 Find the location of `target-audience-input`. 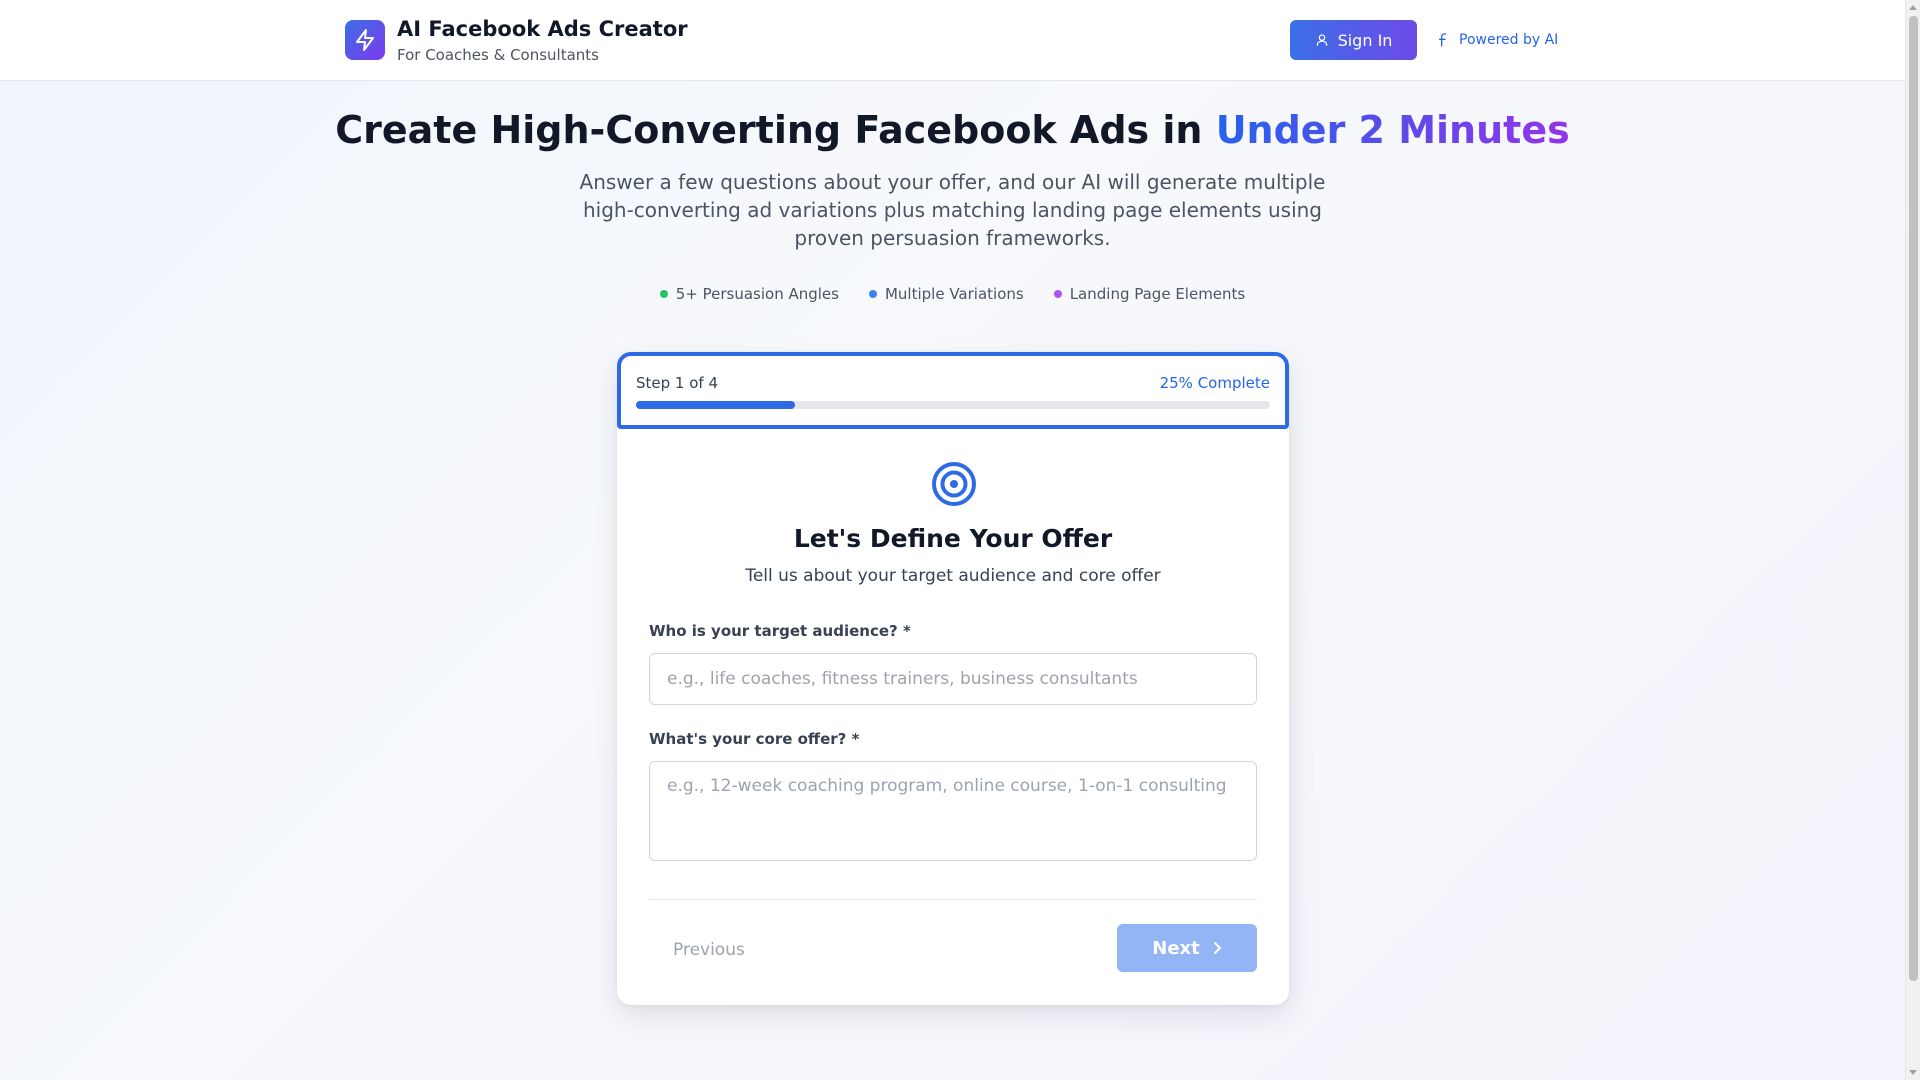

target-audience-input is located at coordinates (953, 679).